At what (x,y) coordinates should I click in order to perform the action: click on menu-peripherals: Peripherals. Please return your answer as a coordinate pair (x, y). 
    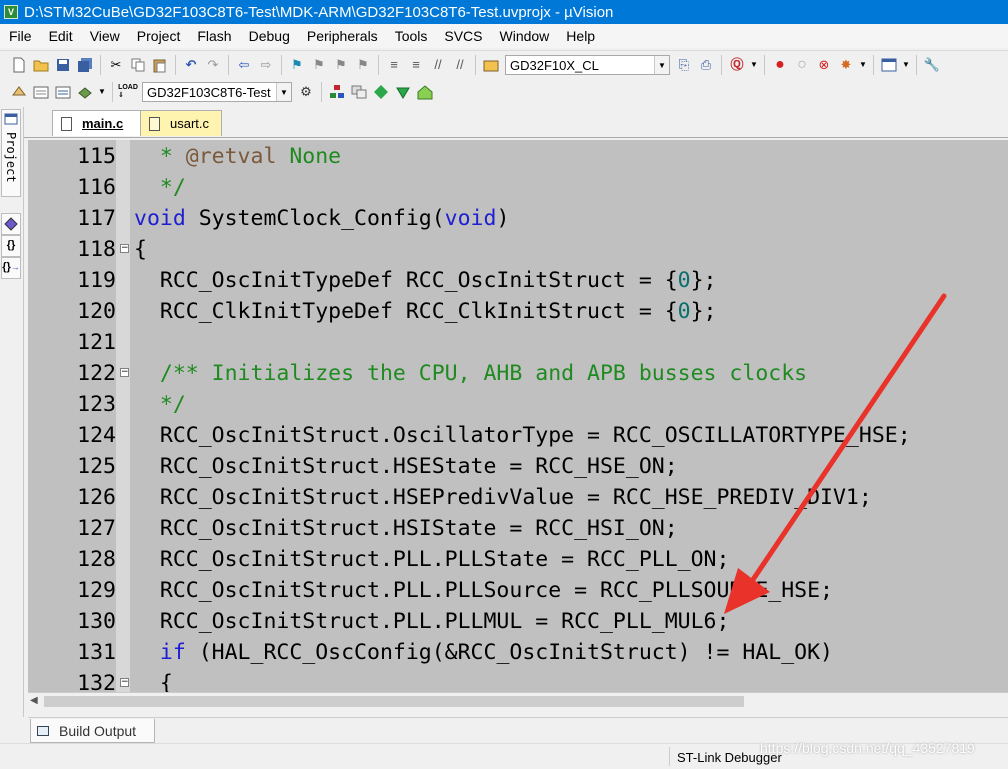
    Looking at the image, I should click on (342, 36).